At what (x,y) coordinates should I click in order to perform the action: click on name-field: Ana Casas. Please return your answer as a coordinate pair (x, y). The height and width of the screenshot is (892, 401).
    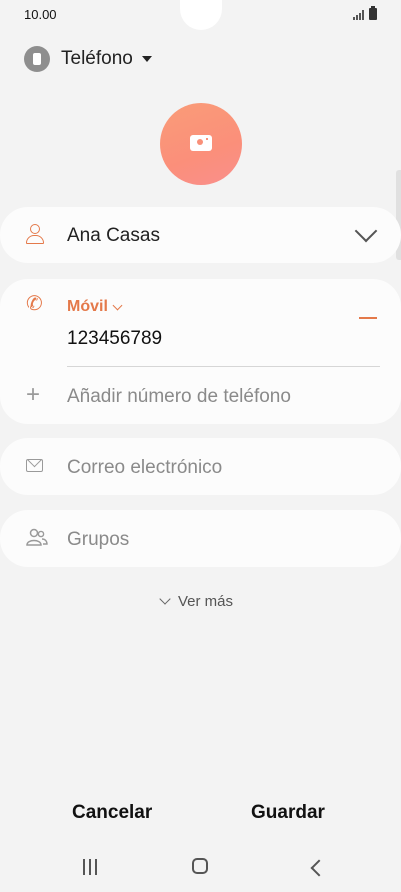
    Looking at the image, I should click on (113, 236).